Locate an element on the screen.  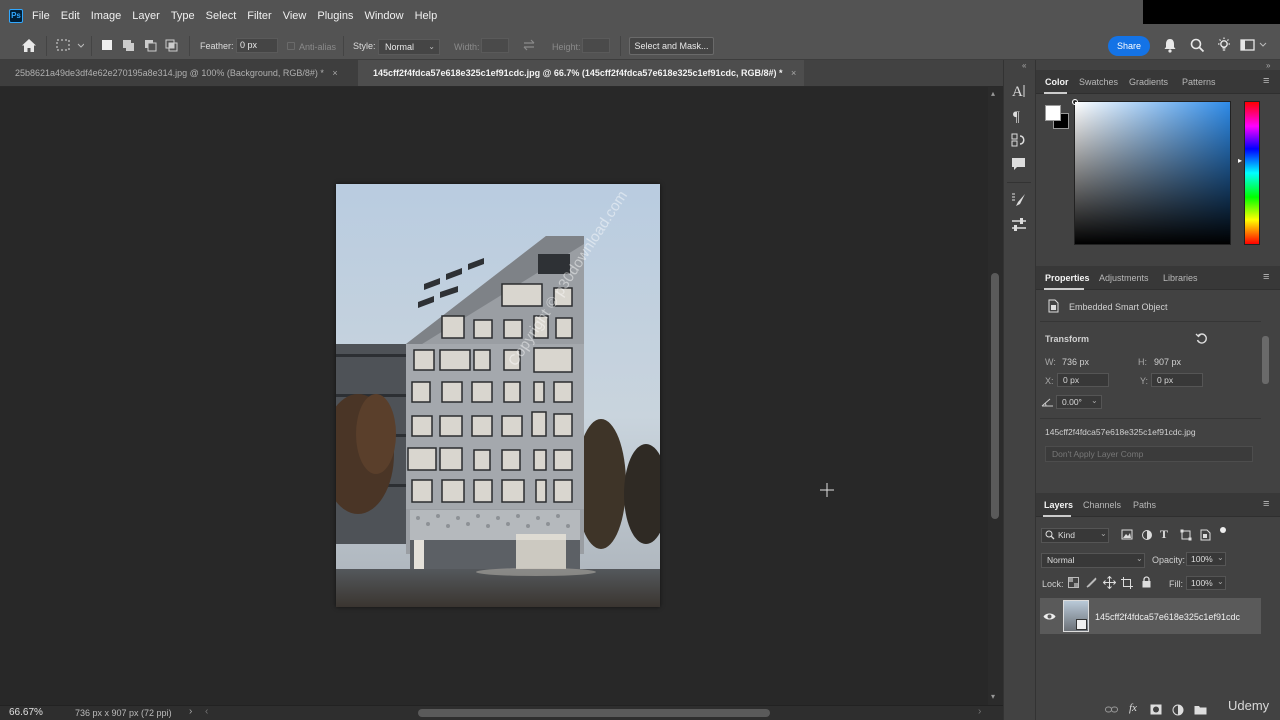
glyphs-panel-icon is located at coordinates (1019, 140).